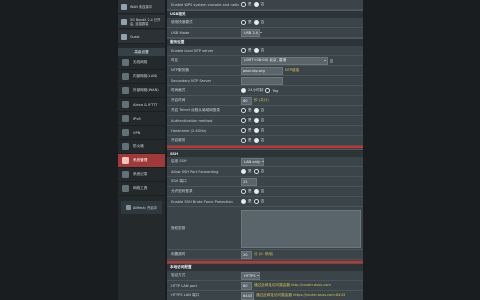 The width and height of the screenshot is (480, 300). I want to click on setting-label: Allow SSH Port Forwarding, so click(195, 171).